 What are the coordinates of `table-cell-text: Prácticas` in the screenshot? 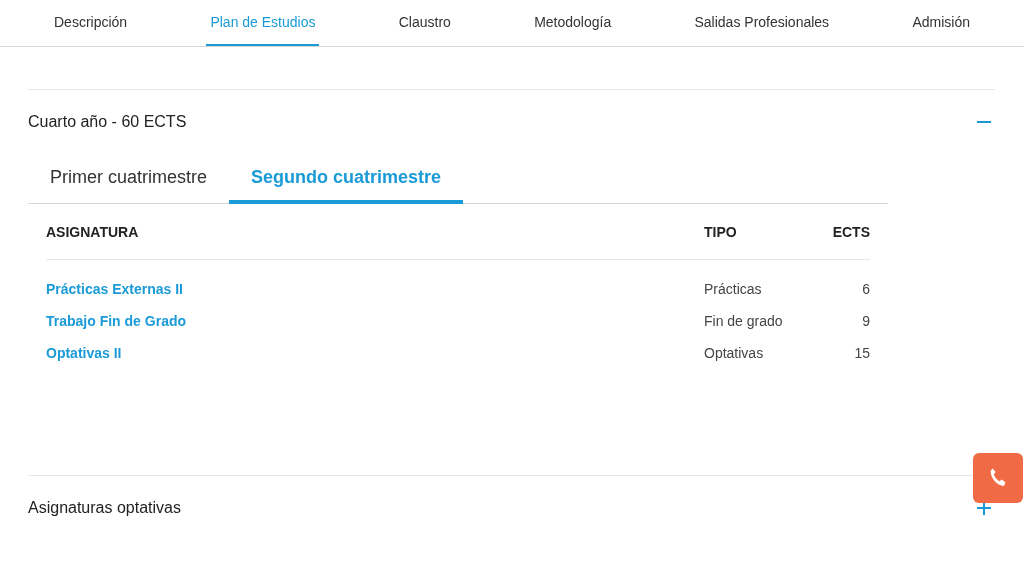 It's located at (733, 289).